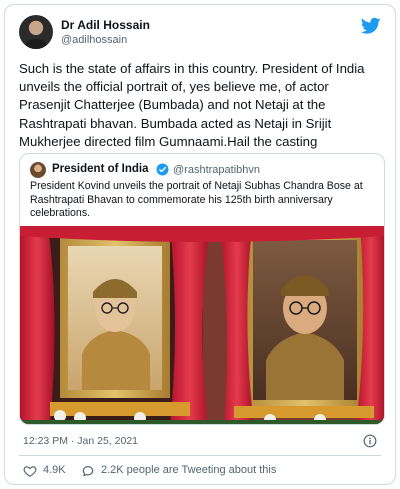 The image size is (400, 489). What do you see at coordinates (30, 471) in the screenshot?
I see `heart-icon` at bounding box center [30, 471].